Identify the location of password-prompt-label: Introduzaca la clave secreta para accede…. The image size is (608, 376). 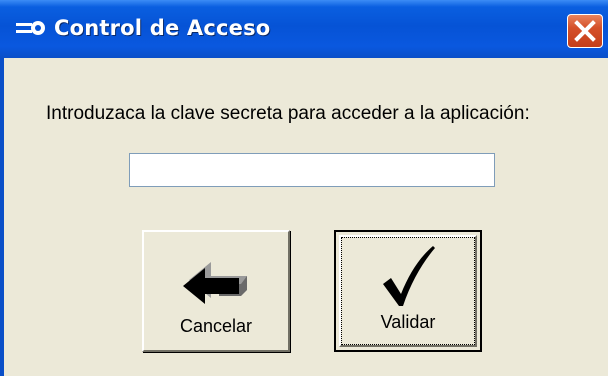
(288, 113).